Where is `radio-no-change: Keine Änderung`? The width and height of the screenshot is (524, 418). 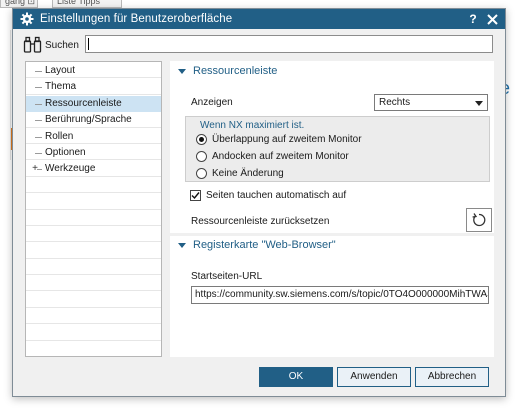 radio-no-change: Keine Änderung is located at coordinates (240, 173).